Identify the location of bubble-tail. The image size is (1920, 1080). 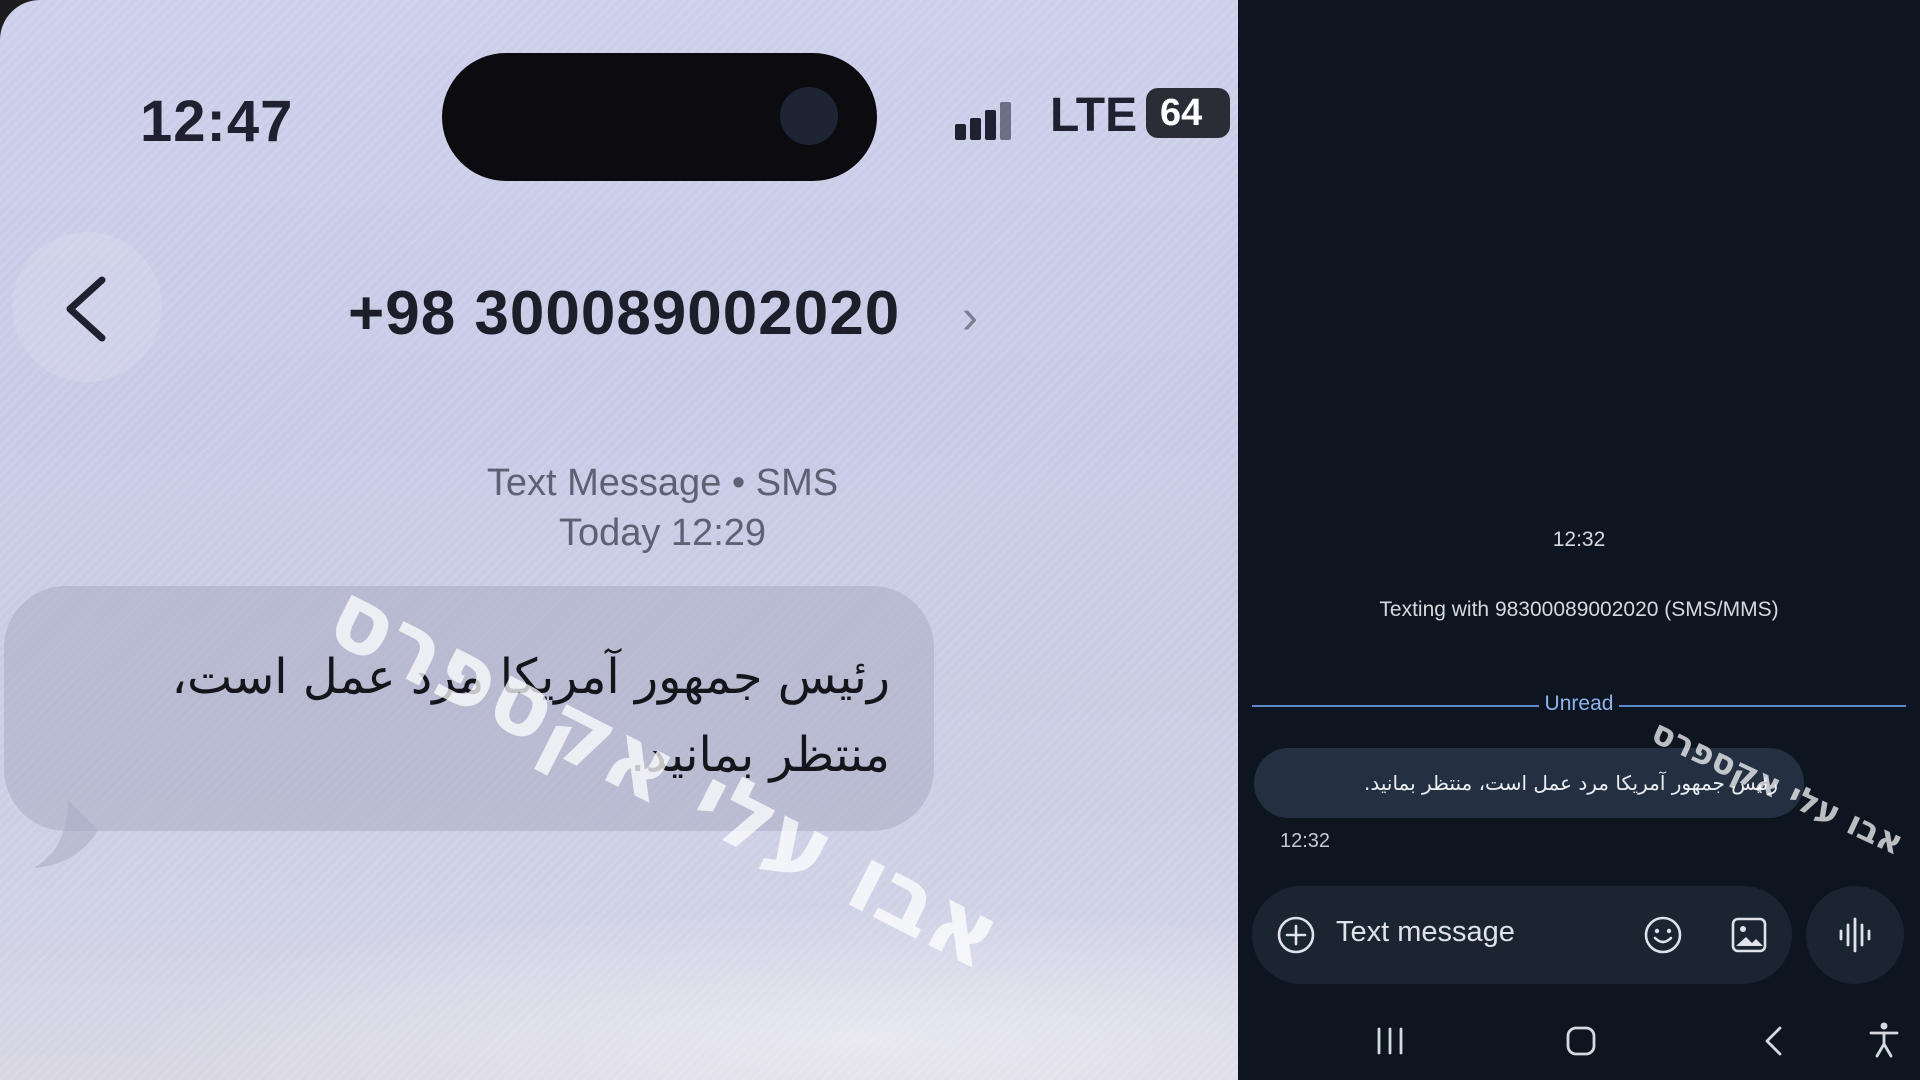
(65, 834).